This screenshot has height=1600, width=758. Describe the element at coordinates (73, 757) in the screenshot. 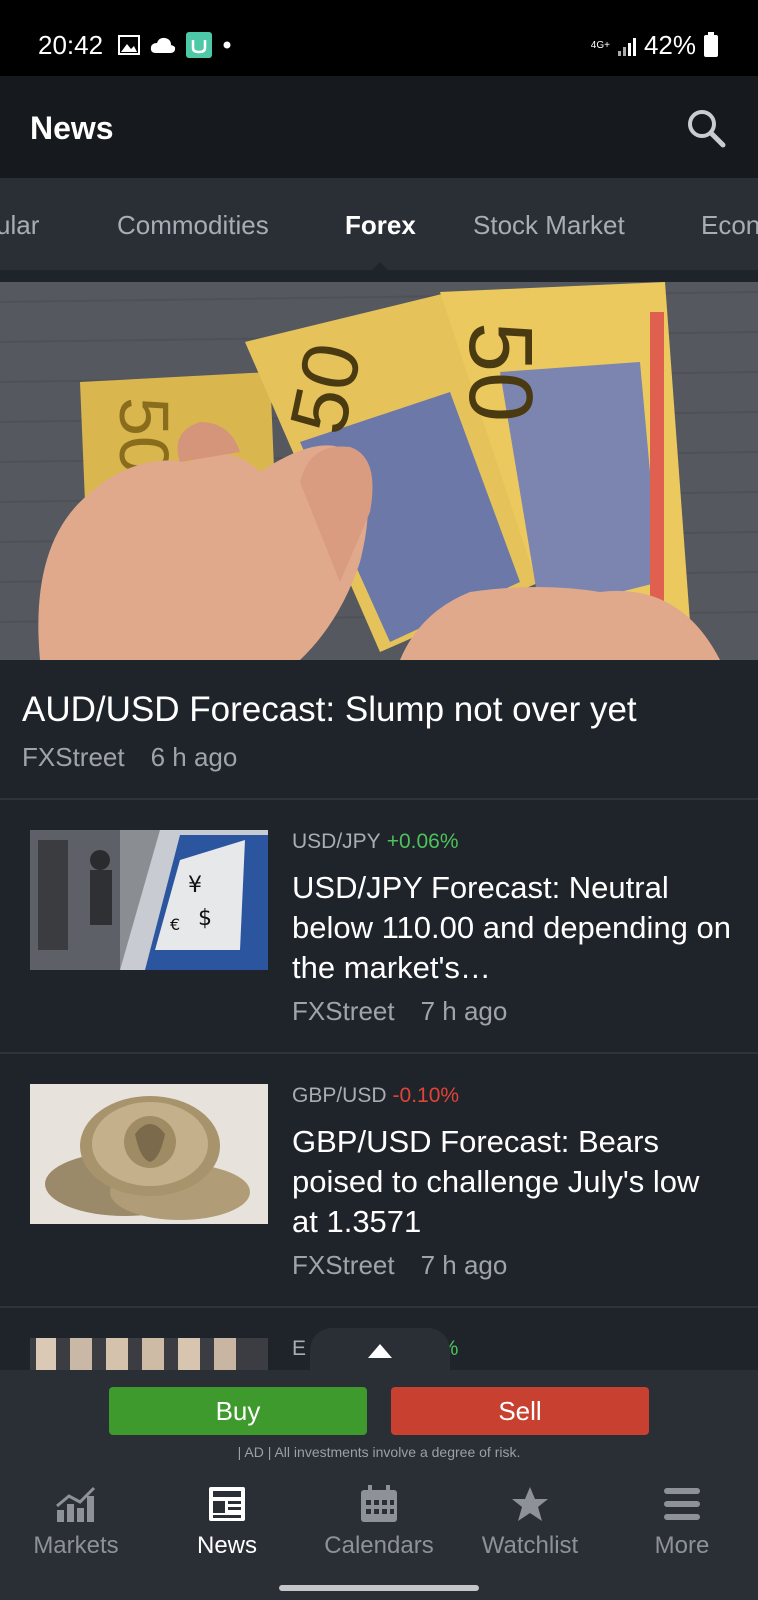

I see `featured-article-source: FXStreet` at that location.